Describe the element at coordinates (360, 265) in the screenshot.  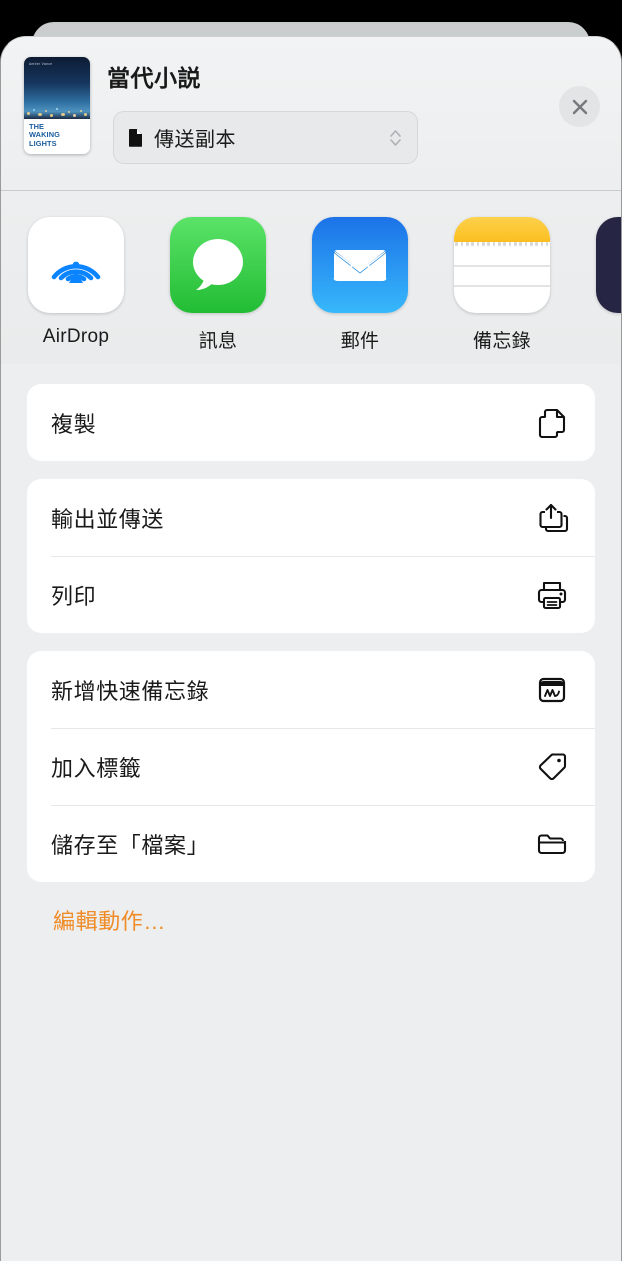
I see `mail-icon` at that location.